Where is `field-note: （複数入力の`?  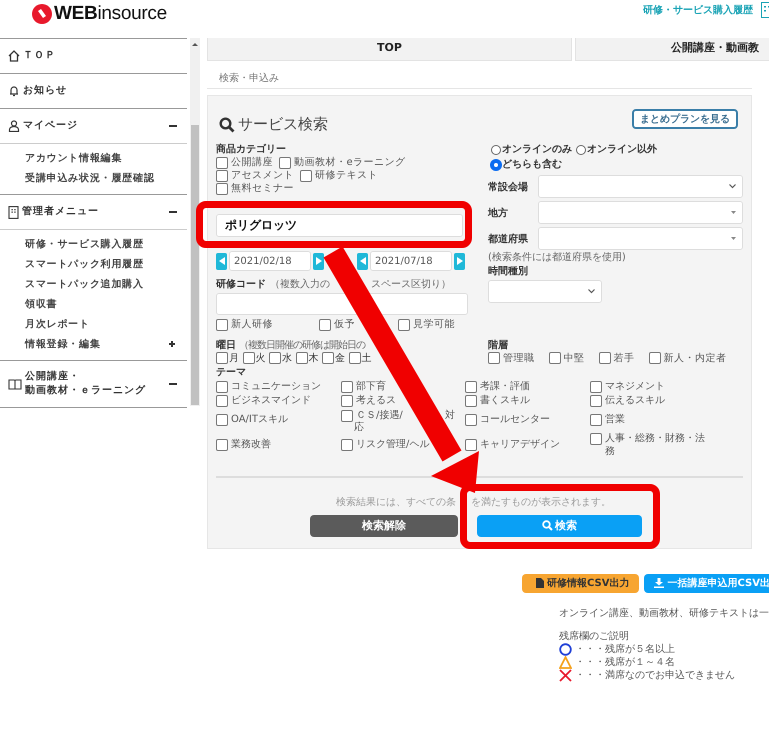
field-note: （複数入力の is located at coordinates (300, 284).